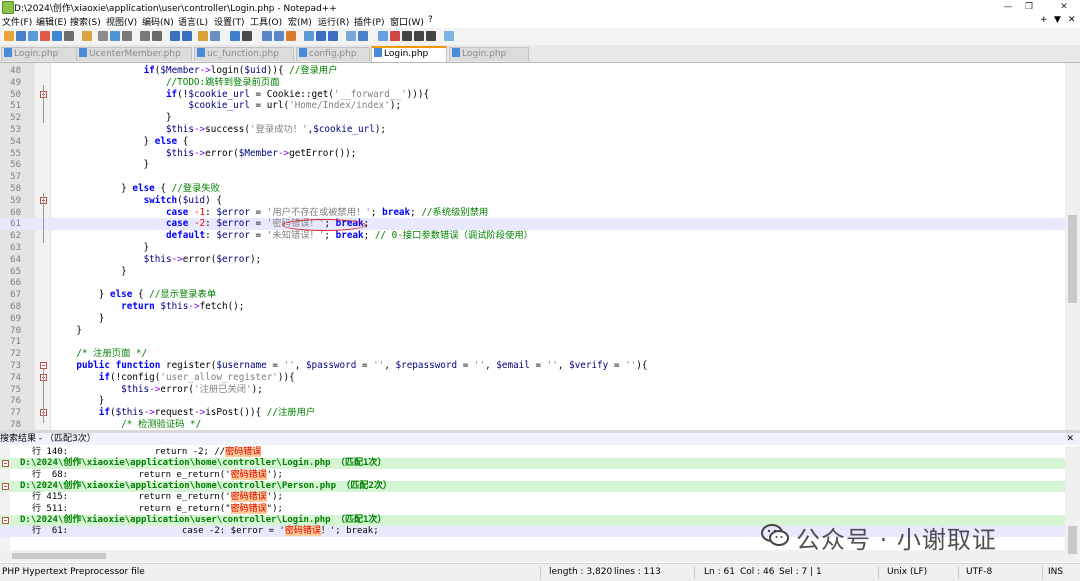 The image size is (1080, 581). I want to click on result-hit-row: 行 140: return -2; //密码错误, so click(532, 452).